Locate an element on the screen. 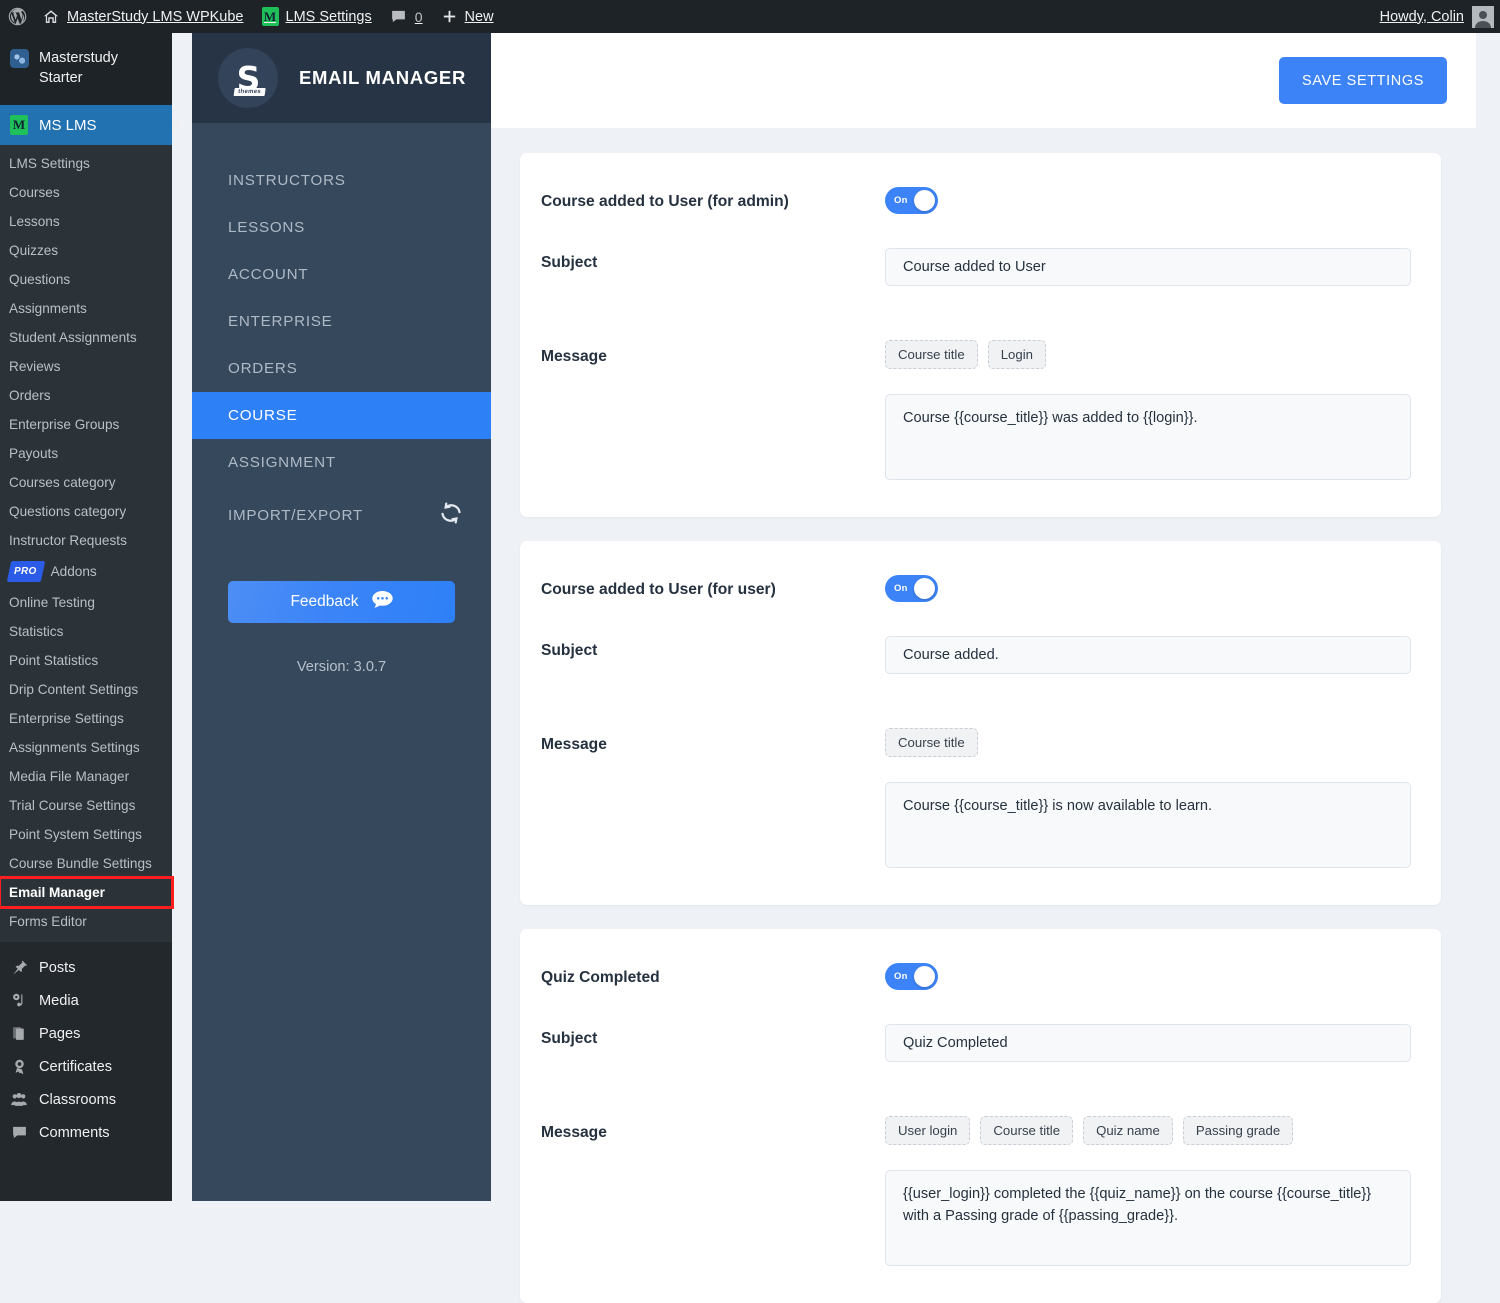 Image resolution: width=1500 pixels, height=1303 pixels. sidebar-item-courses: Courses is located at coordinates (86, 192).